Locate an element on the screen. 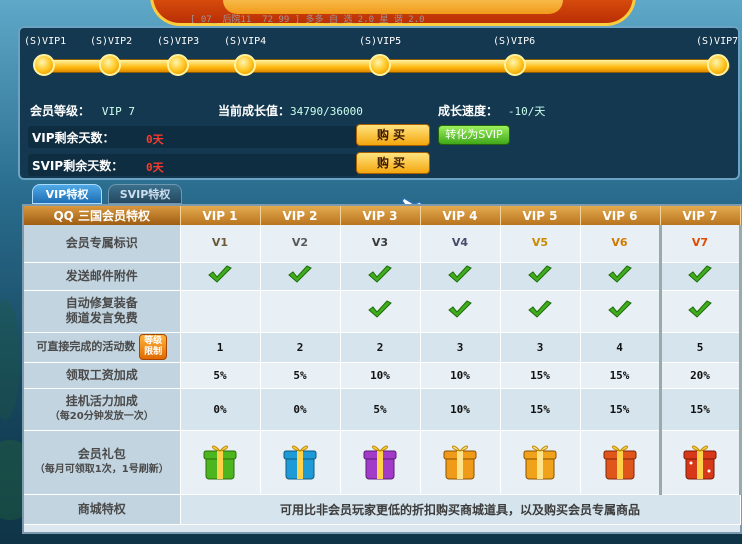  mall-privilege-text: 可用比非会员玩家更低的折扣购买商城道具，以及购买会员专属商品 is located at coordinates (460, 509).